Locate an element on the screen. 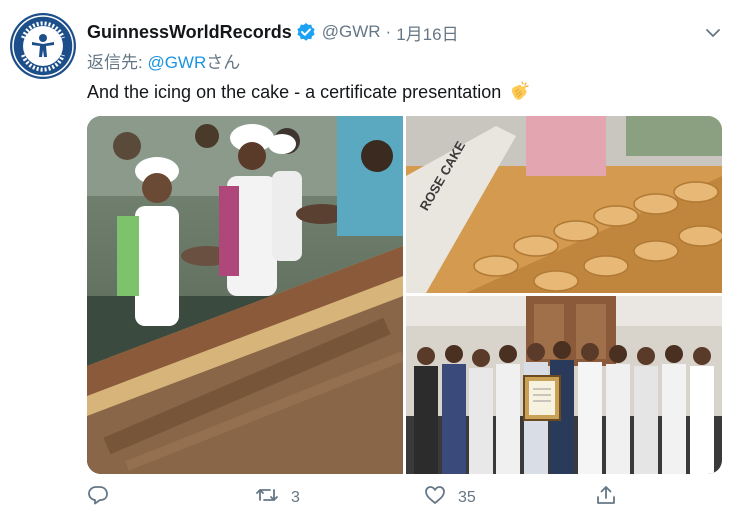 The image size is (732, 518). handle: @GWR is located at coordinates (351, 32).